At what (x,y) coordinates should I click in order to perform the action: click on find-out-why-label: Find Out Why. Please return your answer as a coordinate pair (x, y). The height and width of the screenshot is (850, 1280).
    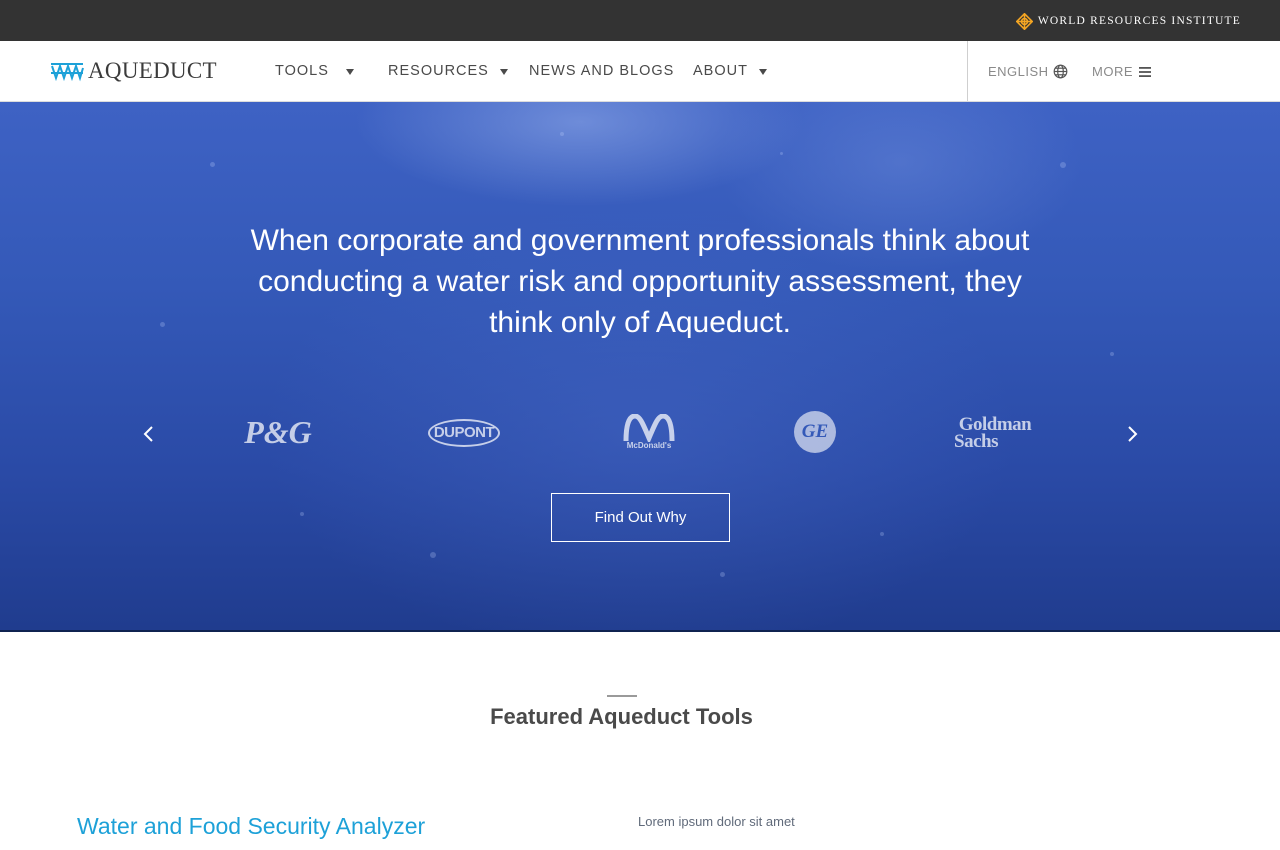
    Looking at the image, I should click on (640, 517).